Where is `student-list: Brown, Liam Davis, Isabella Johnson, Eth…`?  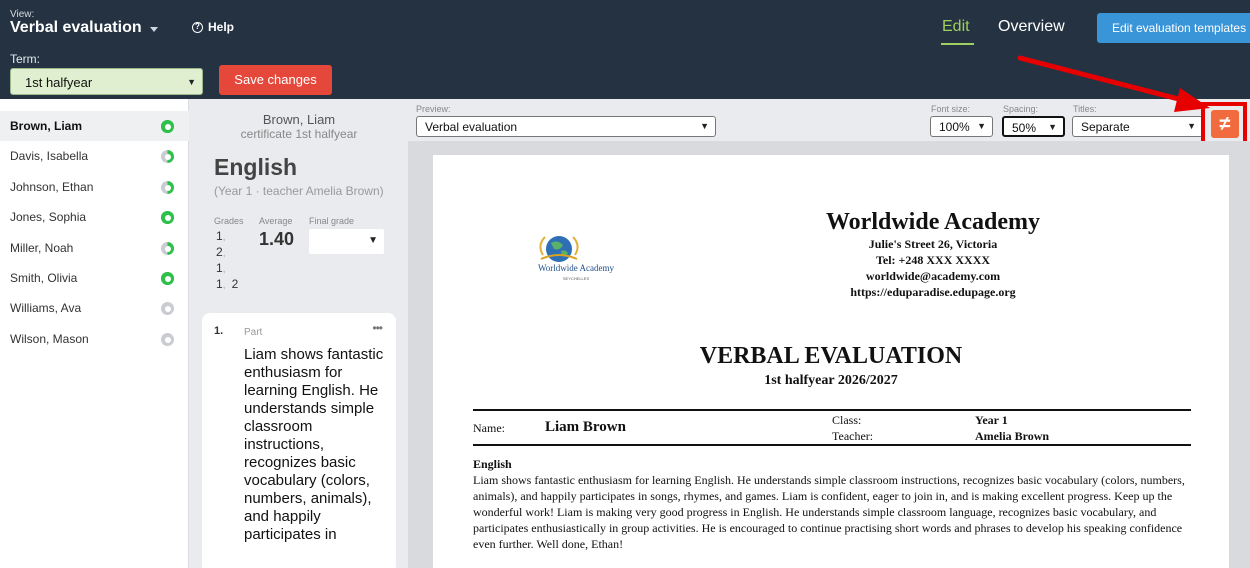 student-list: Brown, Liam Davis, Isabella Johnson, Eth… is located at coordinates (94, 333).